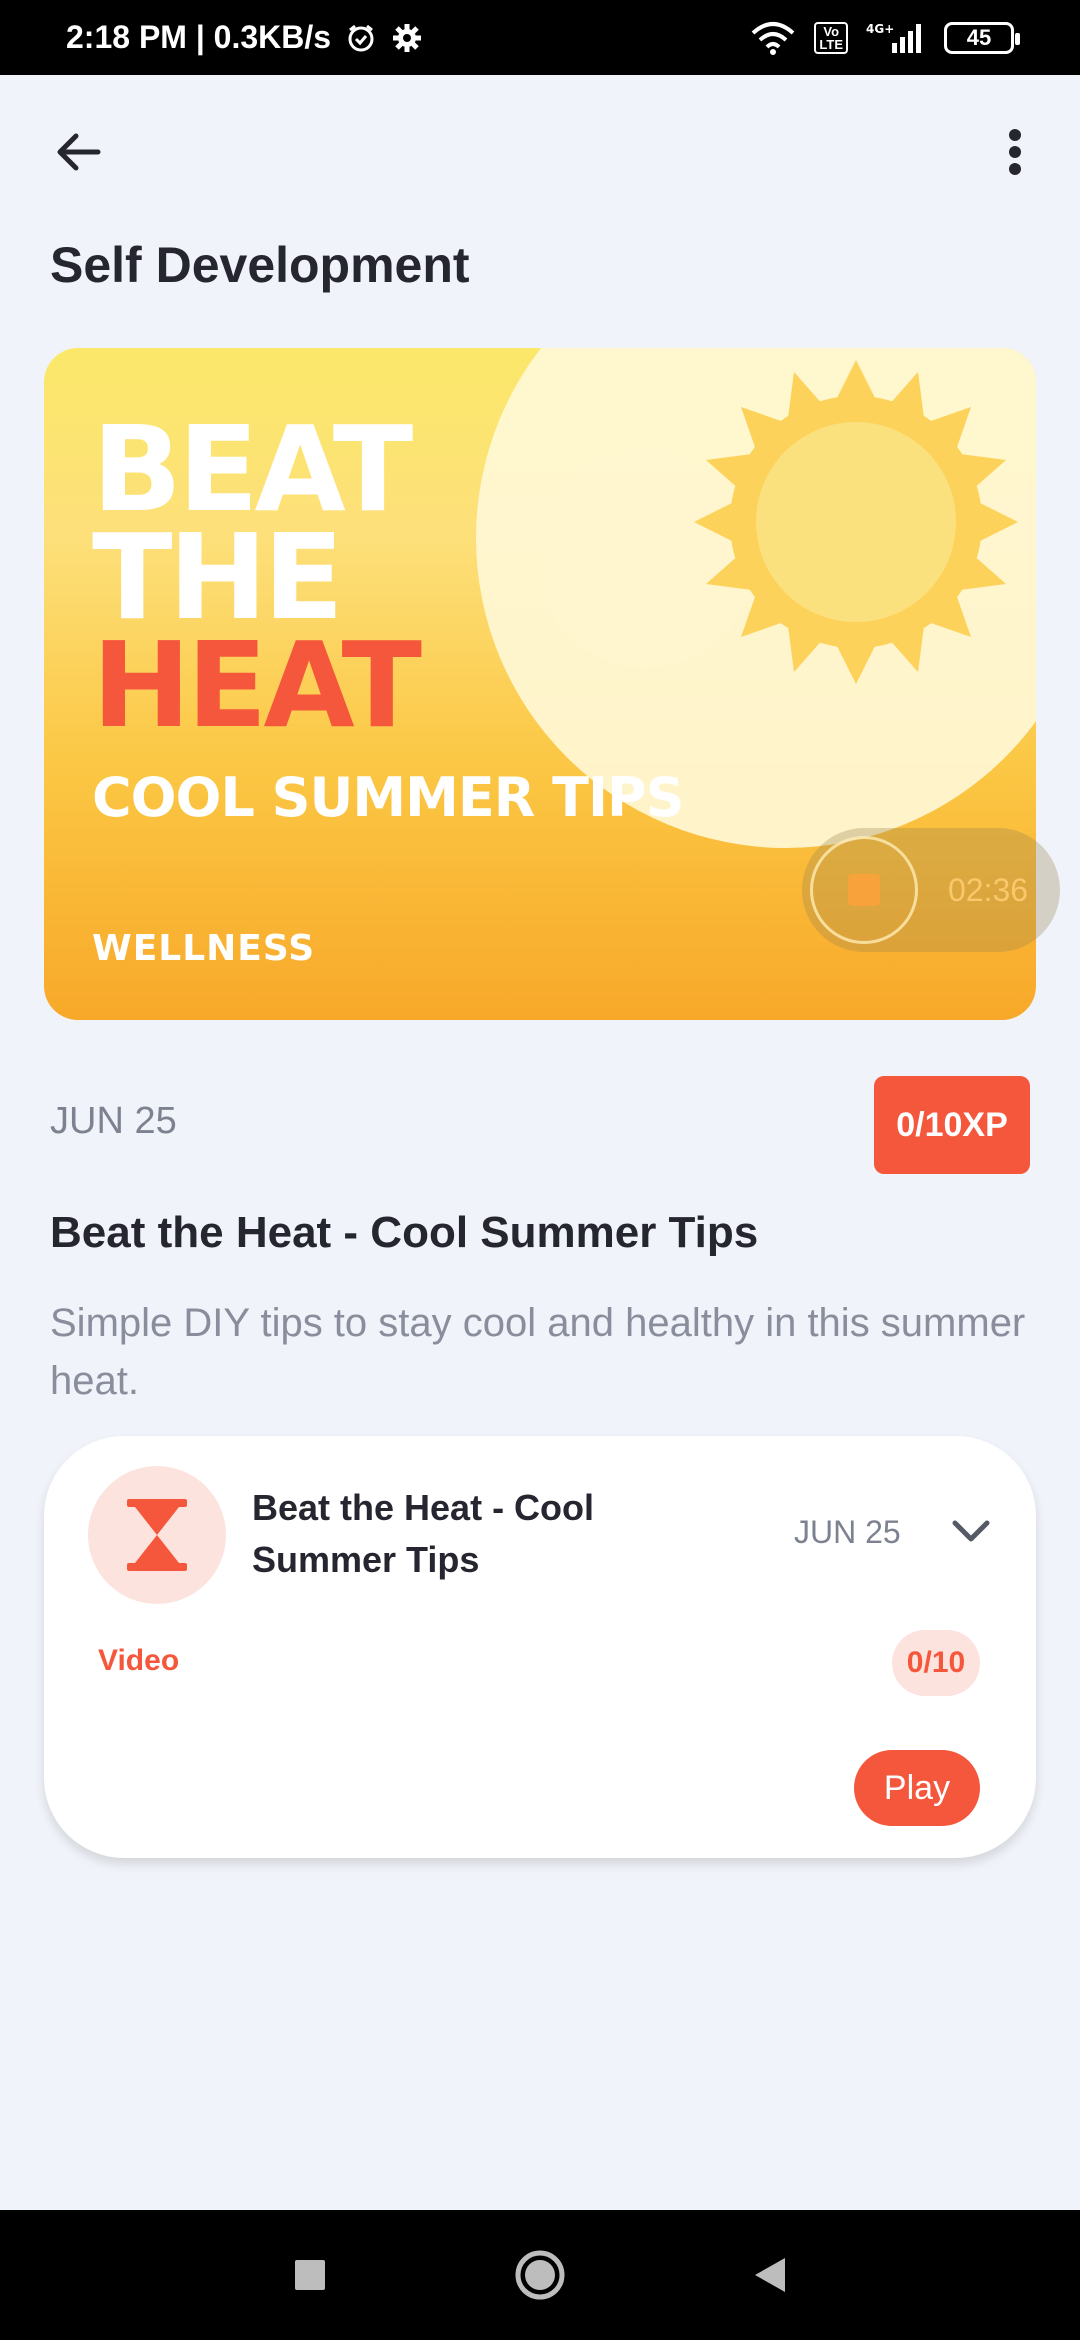 This screenshot has width=1080, height=2340. I want to click on home-button, so click(540, 2275).